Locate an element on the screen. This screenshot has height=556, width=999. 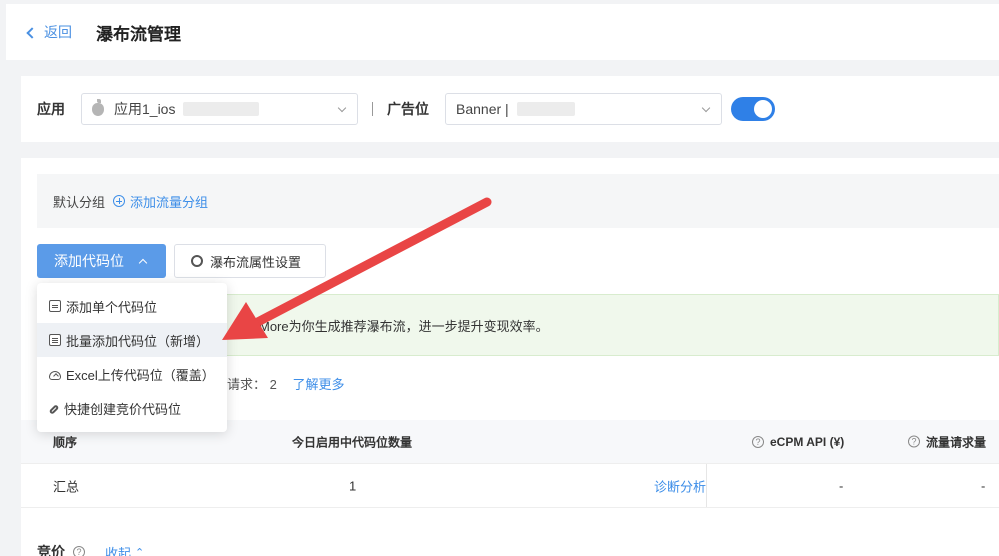
slot-select-value: Banner | is located at coordinates (482, 109).